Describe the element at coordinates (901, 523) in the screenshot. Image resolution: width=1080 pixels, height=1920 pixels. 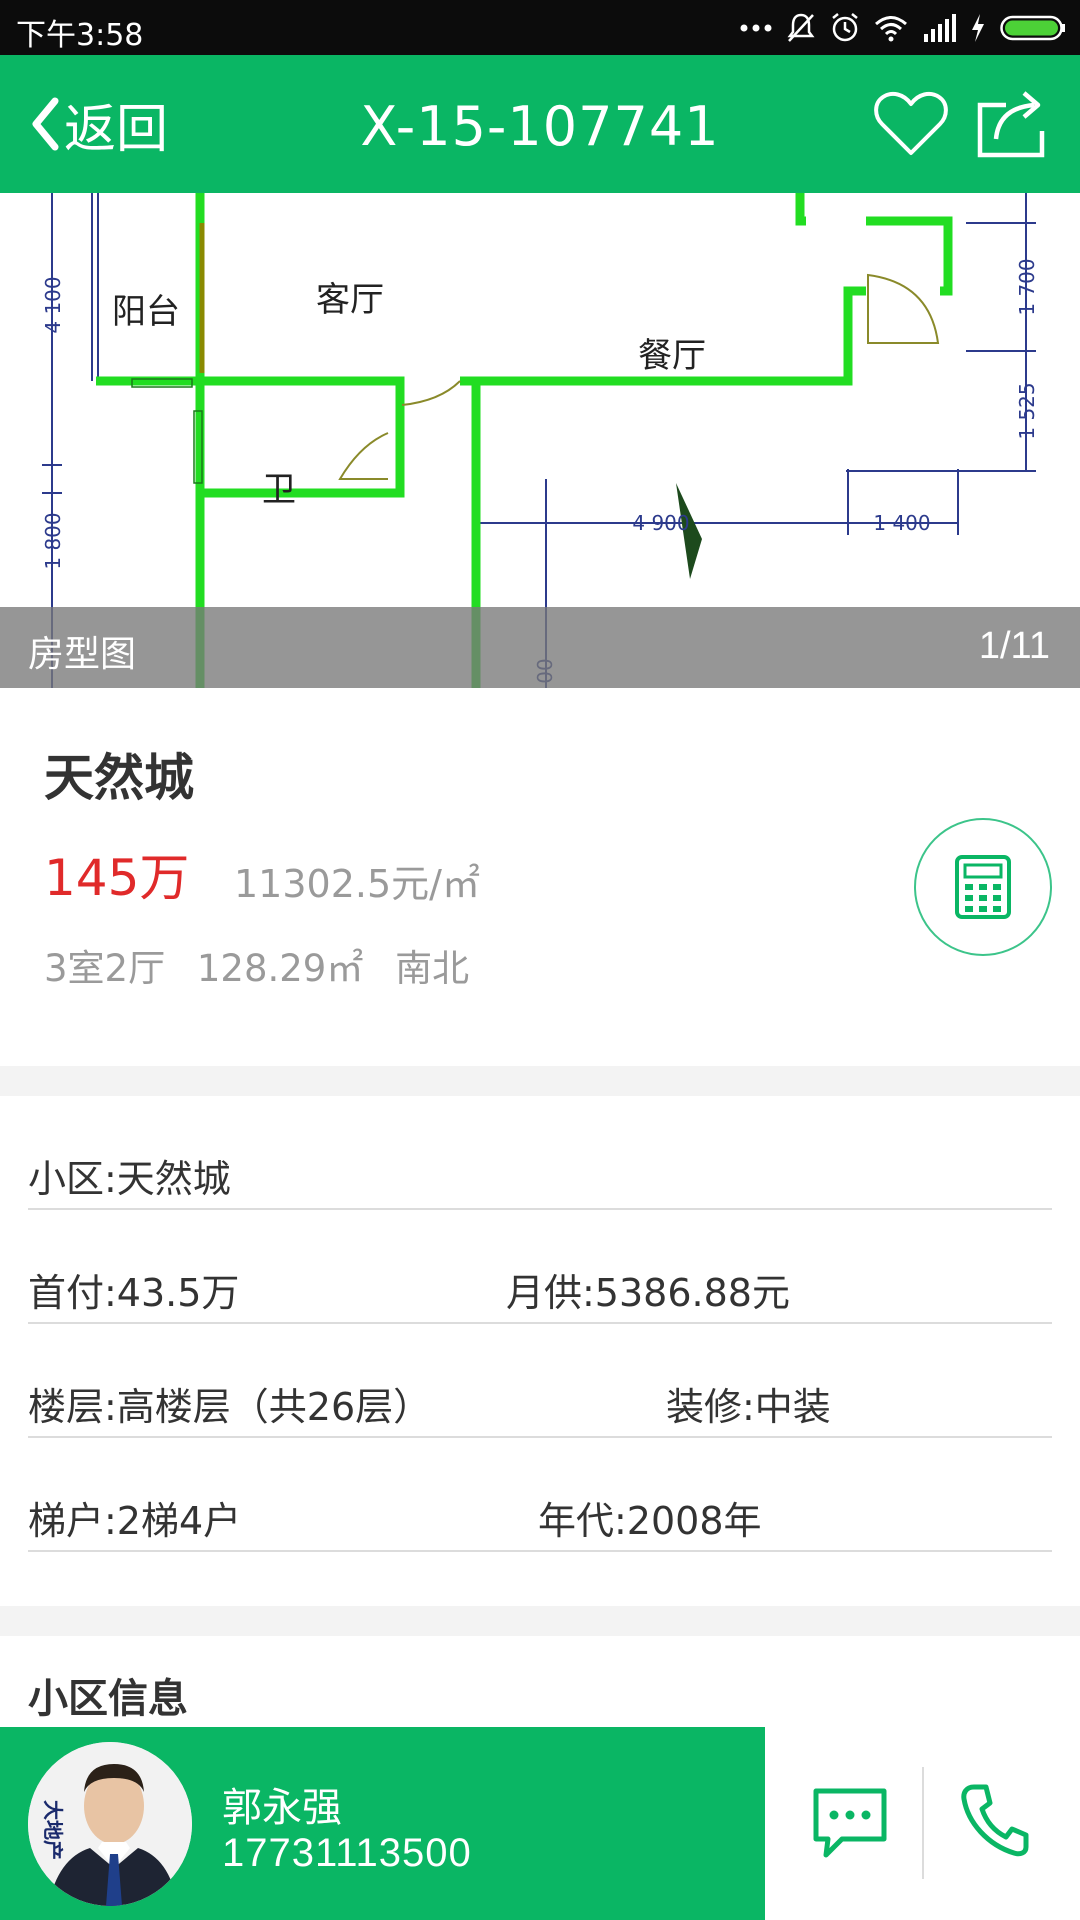
I see `dim-1400-label: 1 400` at that location.